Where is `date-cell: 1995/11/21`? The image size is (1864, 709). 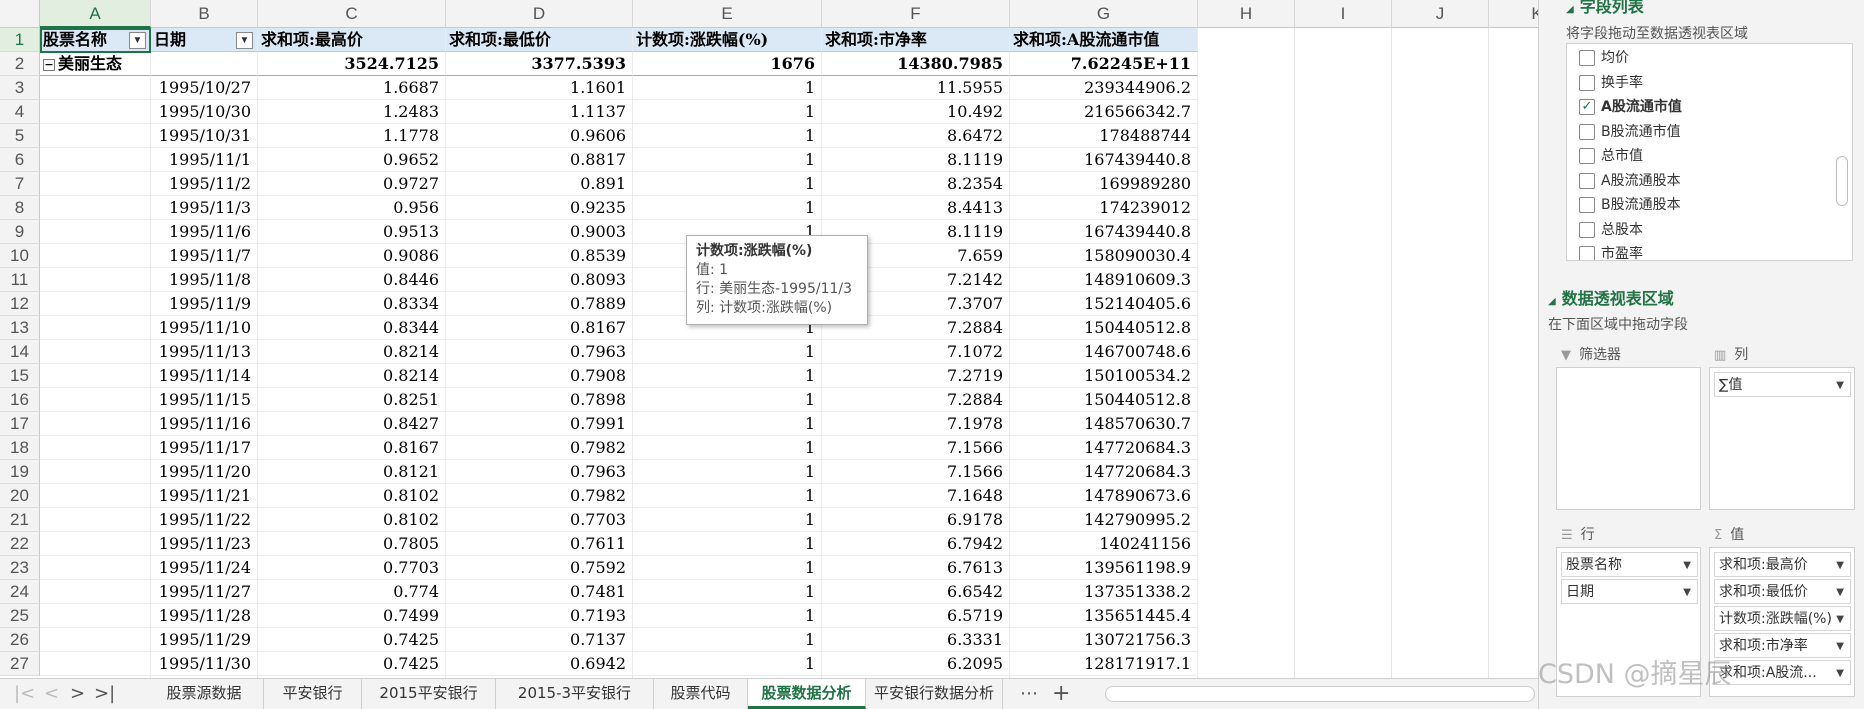 date-cell: 1995/11/21 is located at coordinates (204, 496).